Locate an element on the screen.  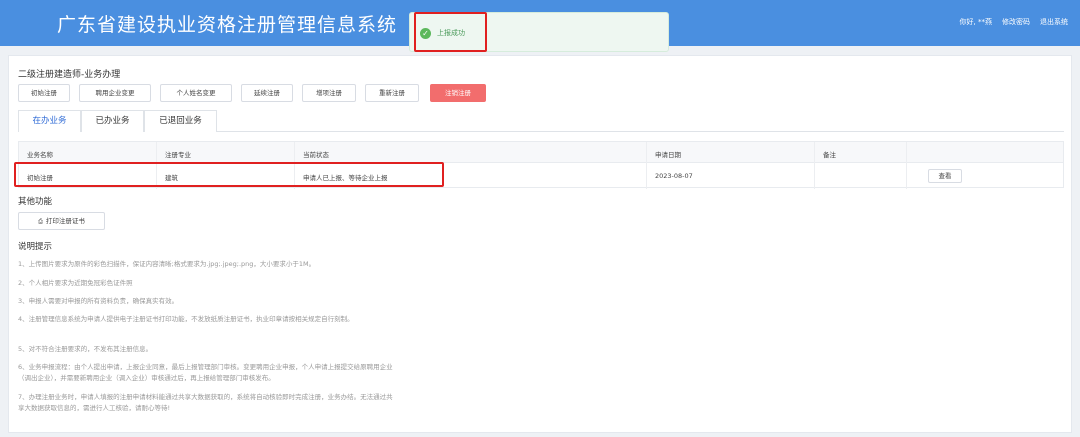
initial-register-button: 初始注册 is located at coordinates (44, 93).